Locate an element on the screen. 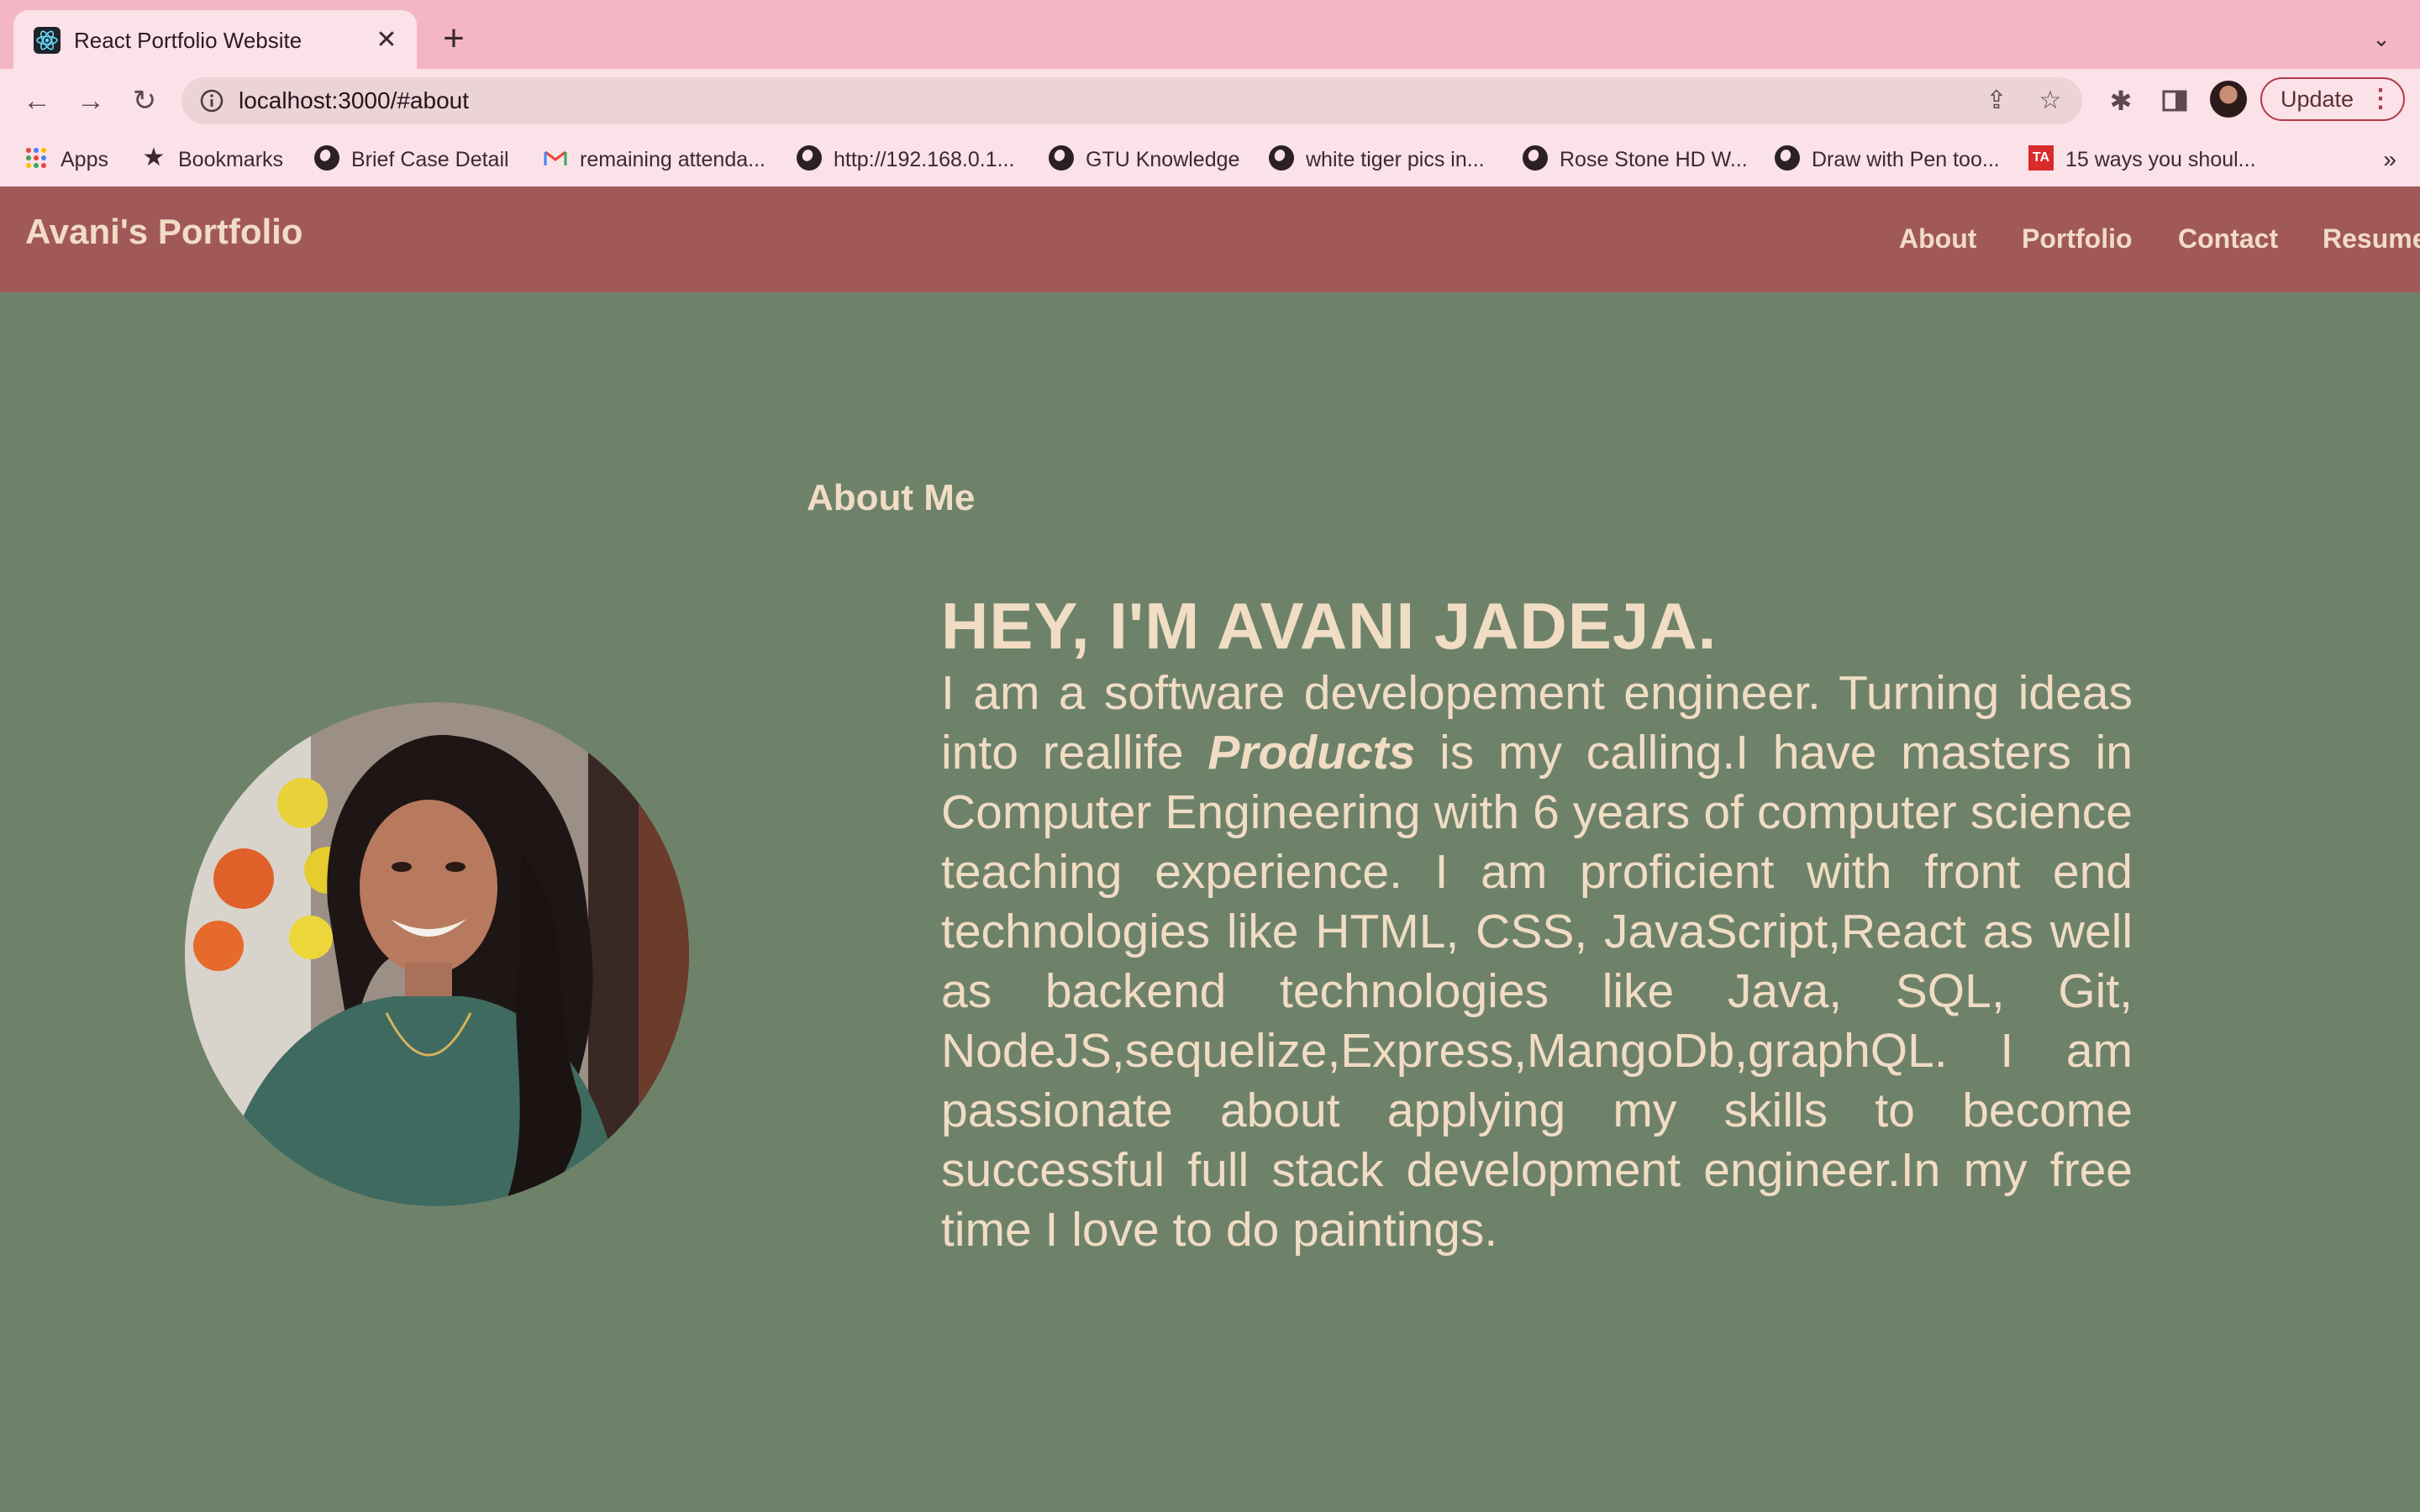 This screenshot has width=2420, height=1512. tab-search-chevron-icon: ⌄ is located at coordinates (2381, 39).